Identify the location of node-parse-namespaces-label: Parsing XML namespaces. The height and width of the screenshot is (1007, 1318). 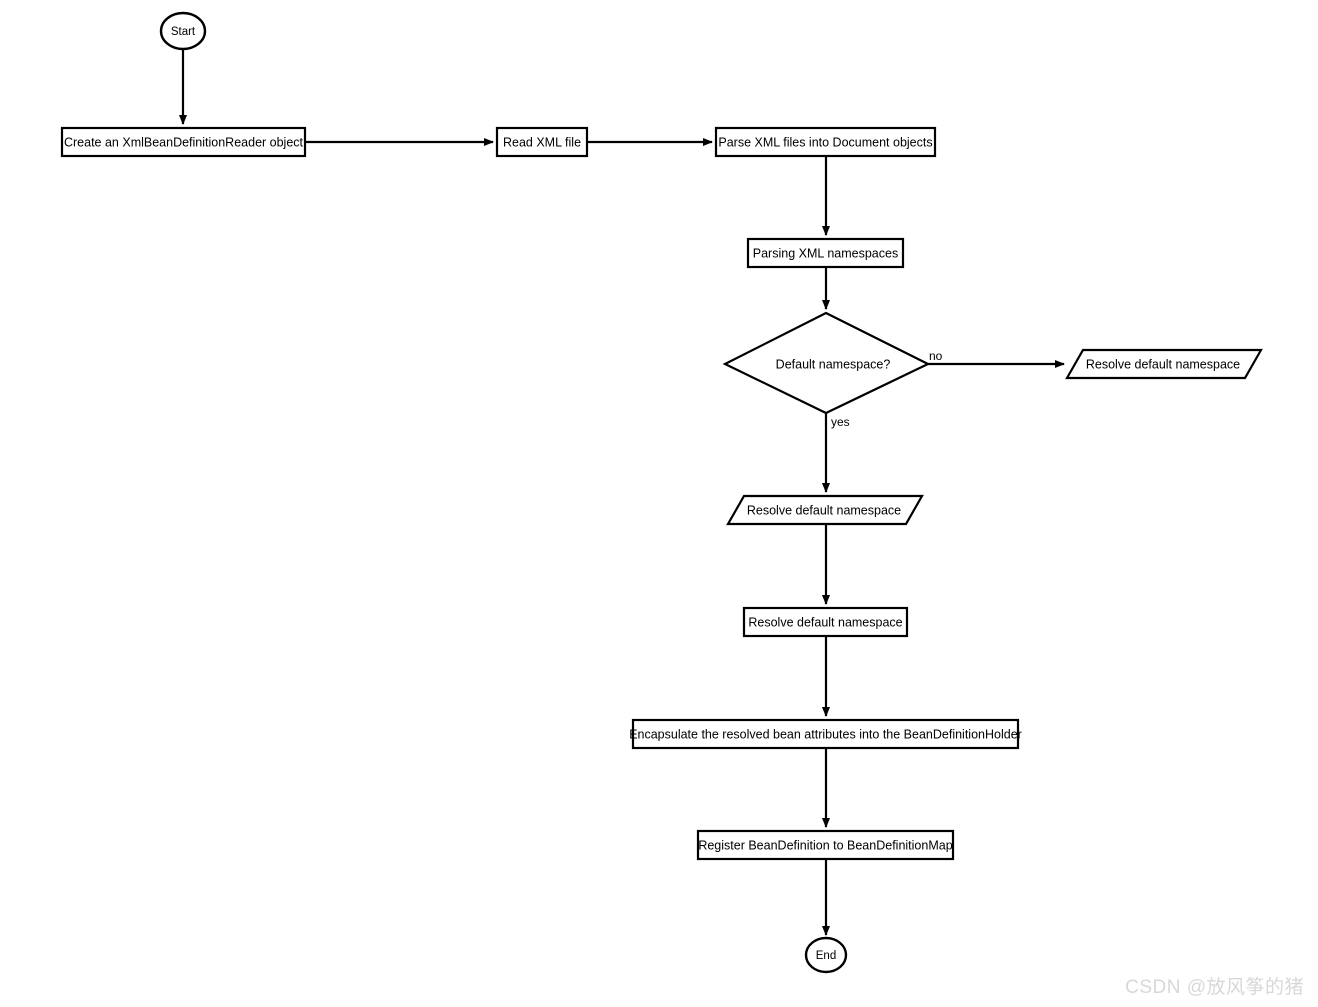
(825, 253).